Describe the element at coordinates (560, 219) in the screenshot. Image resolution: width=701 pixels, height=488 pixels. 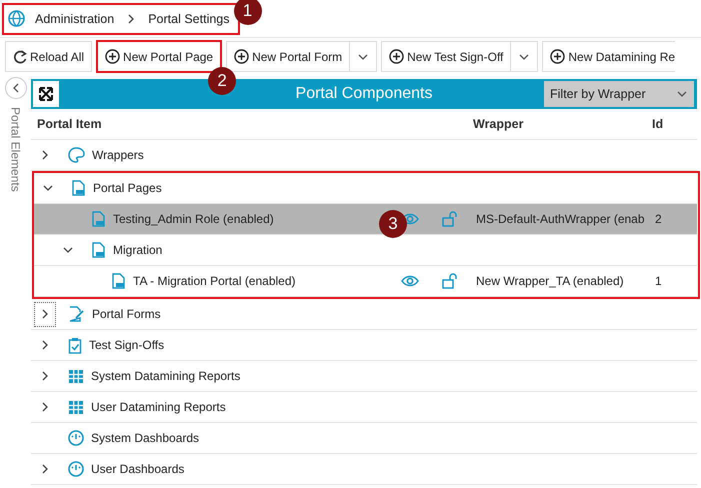
I see `table-cell: MS-Default-AuthWrapper (enab` at that location.